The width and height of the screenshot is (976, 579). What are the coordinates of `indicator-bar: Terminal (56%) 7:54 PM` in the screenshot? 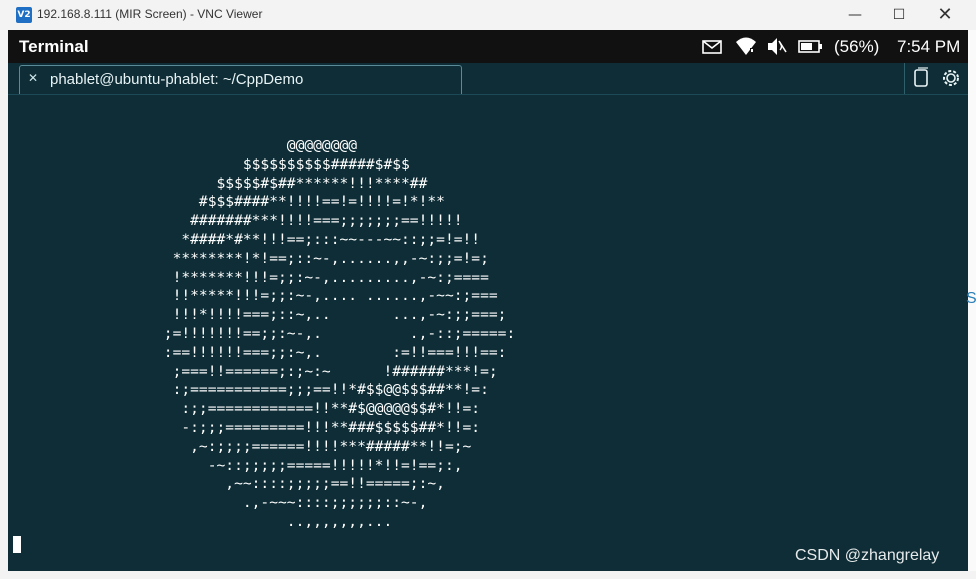 It's located at (488, 46).